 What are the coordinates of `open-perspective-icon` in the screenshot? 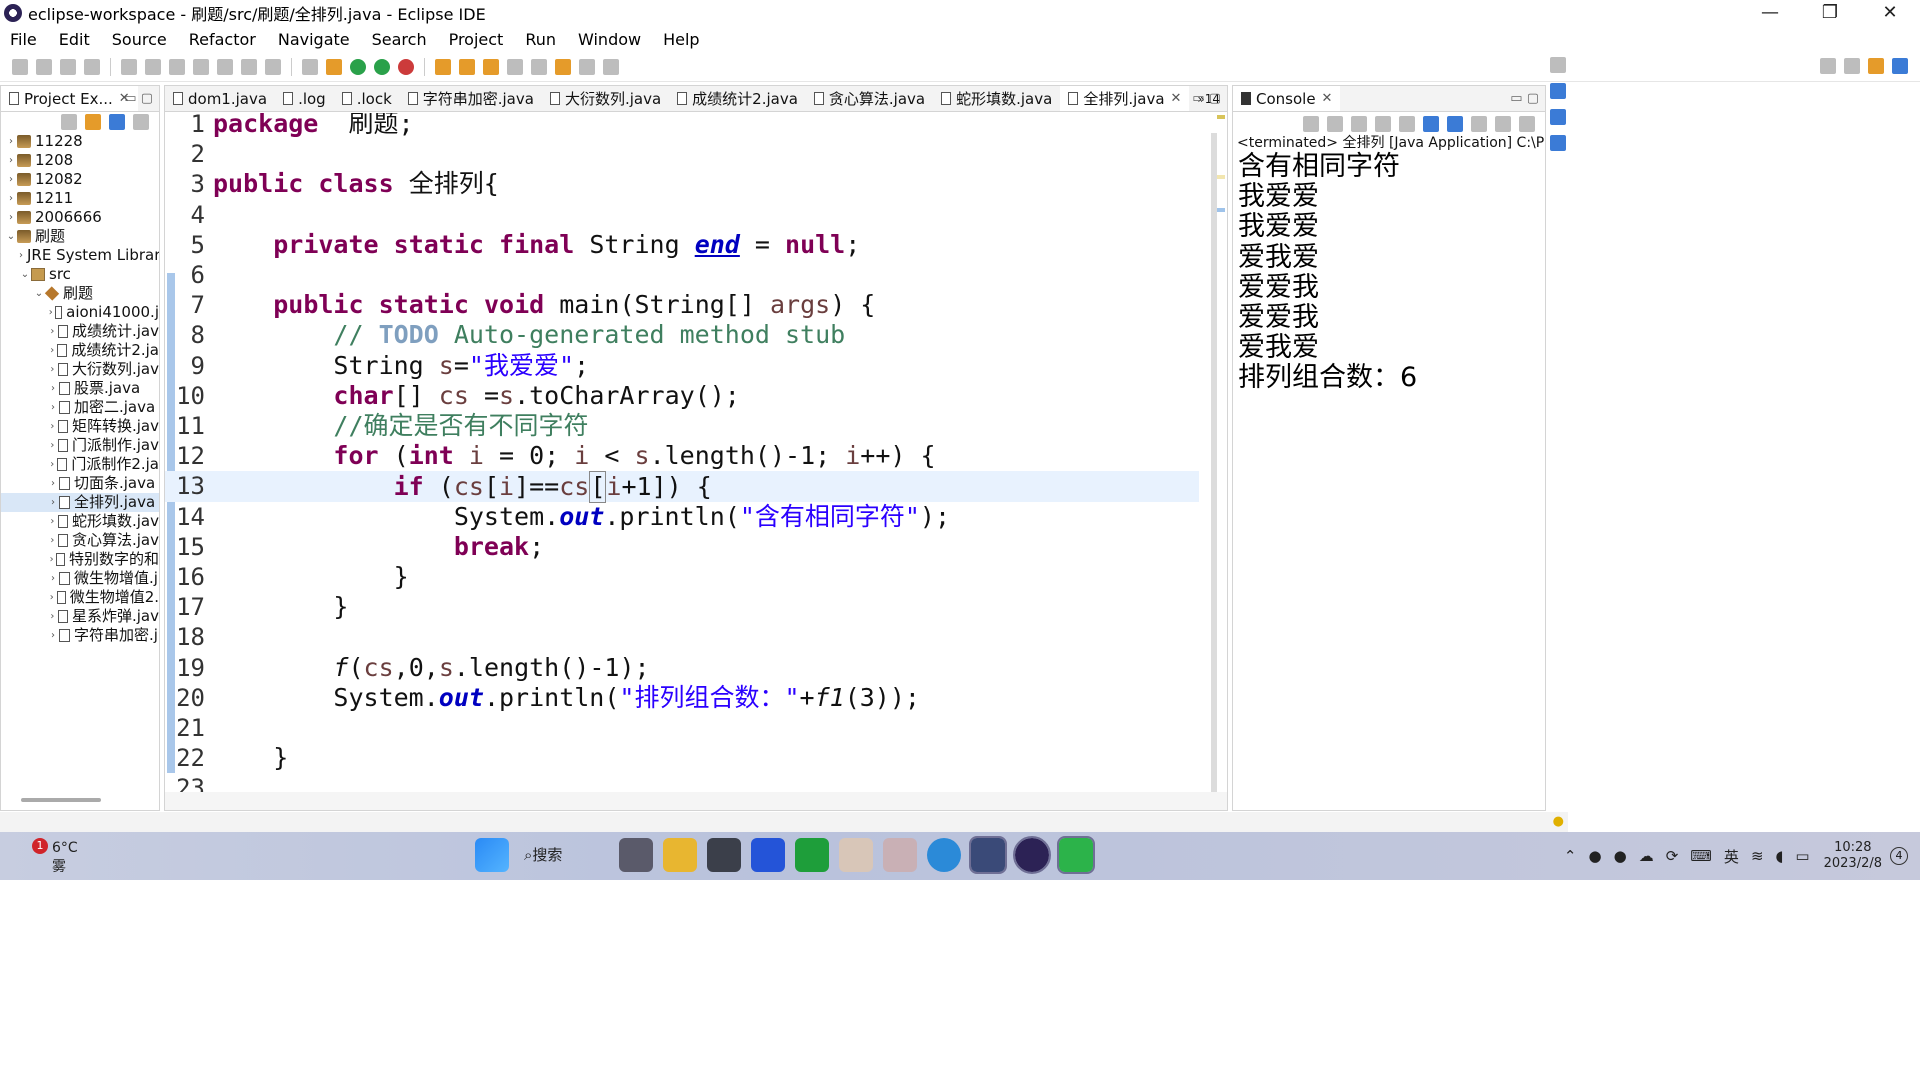 It's located at (1852, 66).